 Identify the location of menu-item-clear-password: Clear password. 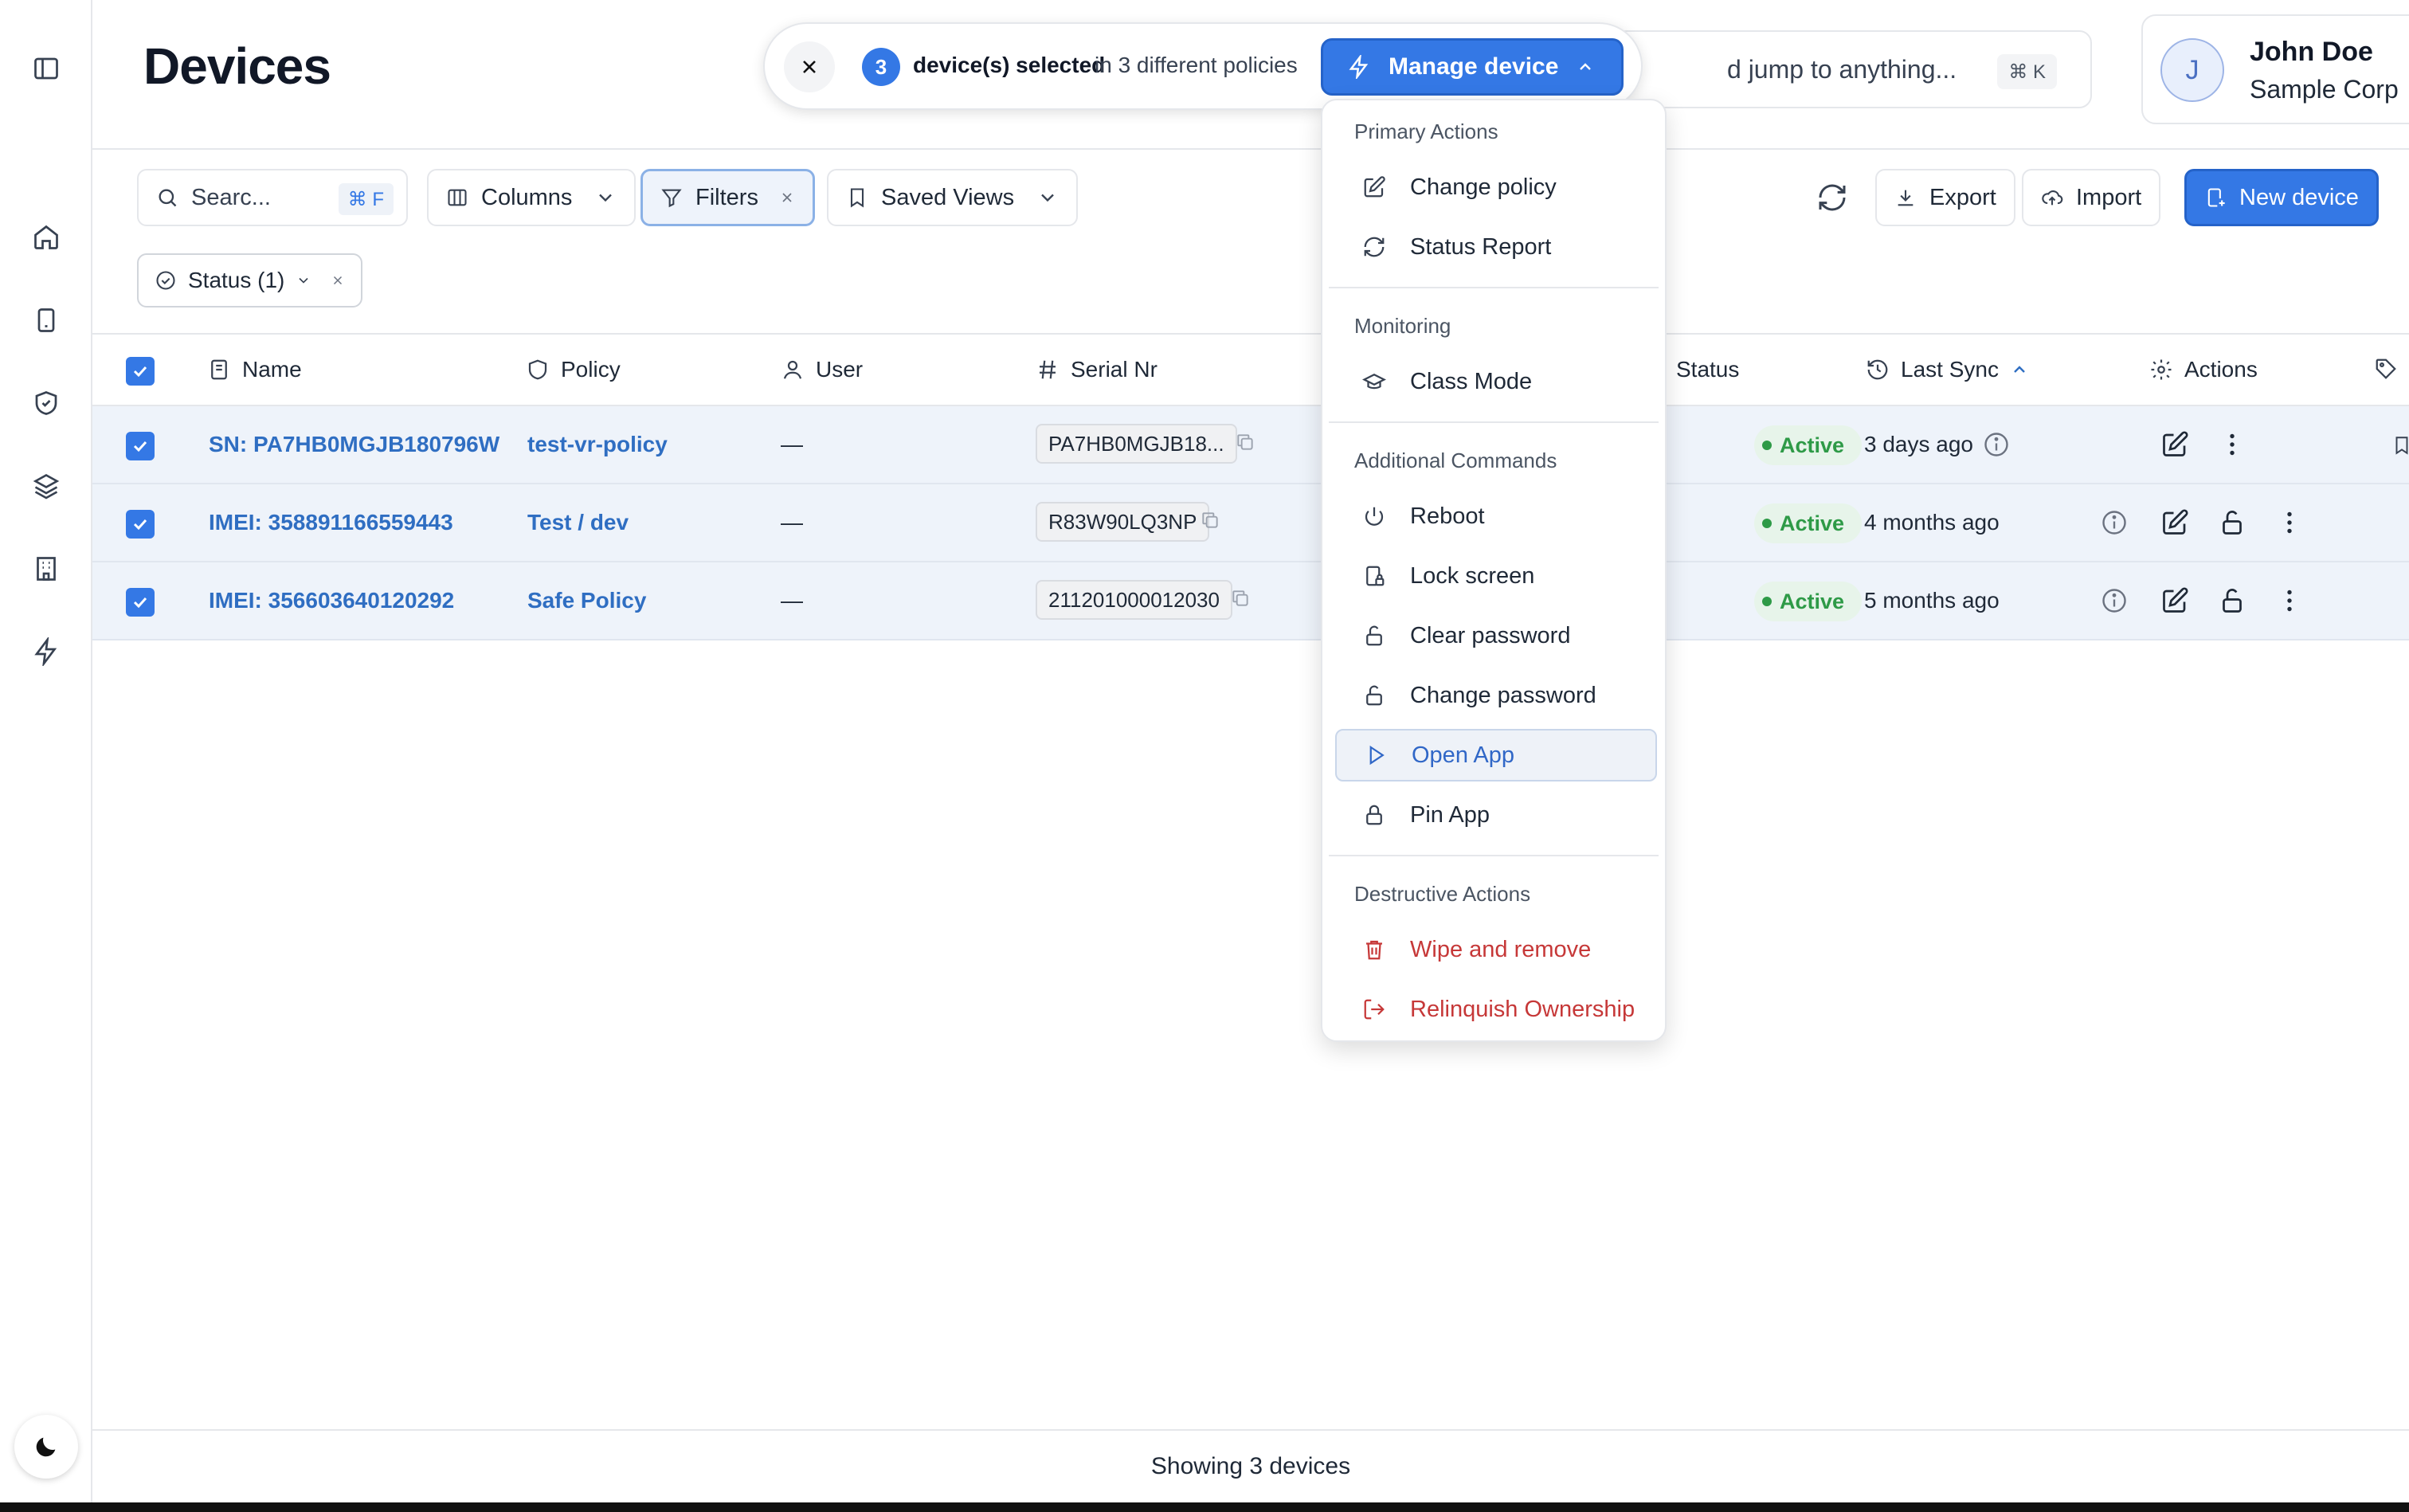
(1496, 636).